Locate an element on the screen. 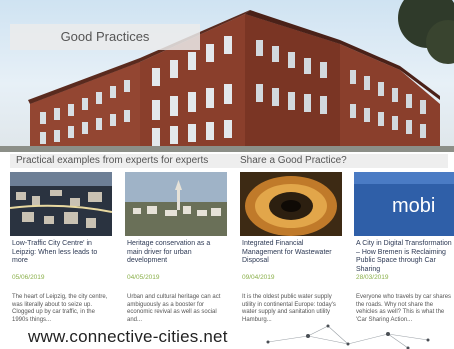 Image resolution: width=454 pixels, height=349 pixels. card-date: 05/06/2019 is located at coordinates (28, 277).